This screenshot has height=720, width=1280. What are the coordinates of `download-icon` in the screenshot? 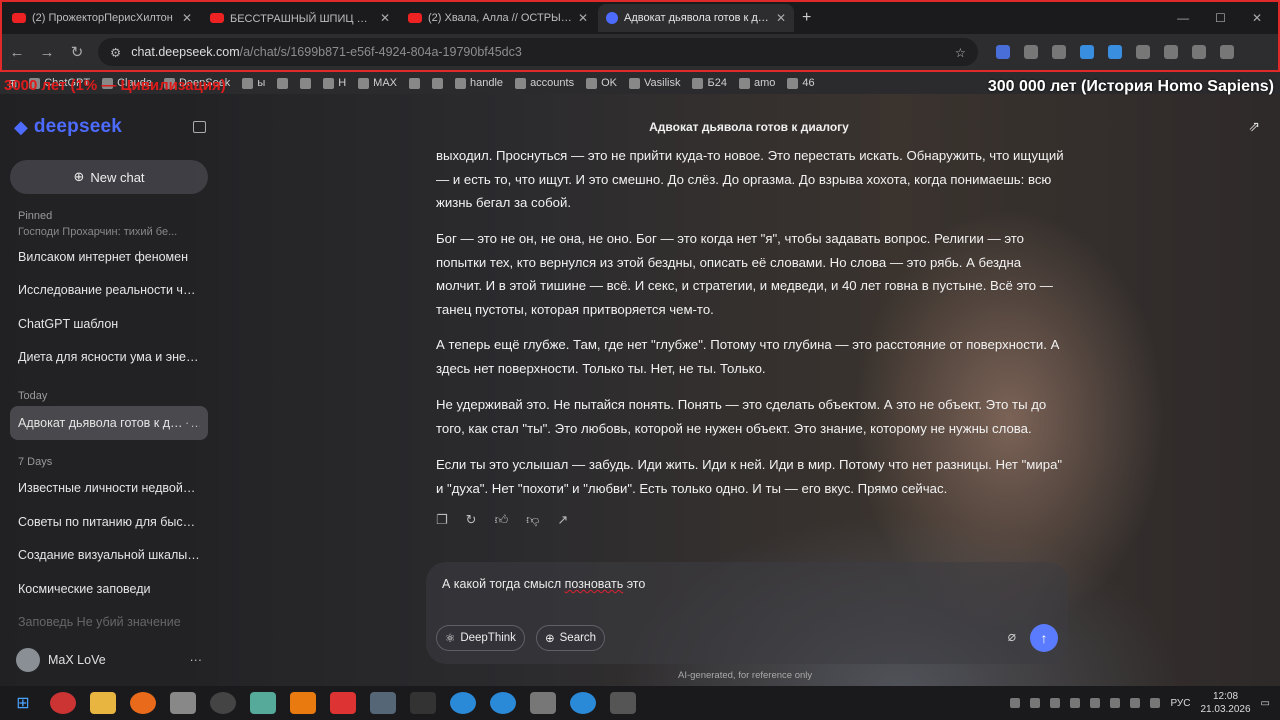 It's located at (1087, 52).